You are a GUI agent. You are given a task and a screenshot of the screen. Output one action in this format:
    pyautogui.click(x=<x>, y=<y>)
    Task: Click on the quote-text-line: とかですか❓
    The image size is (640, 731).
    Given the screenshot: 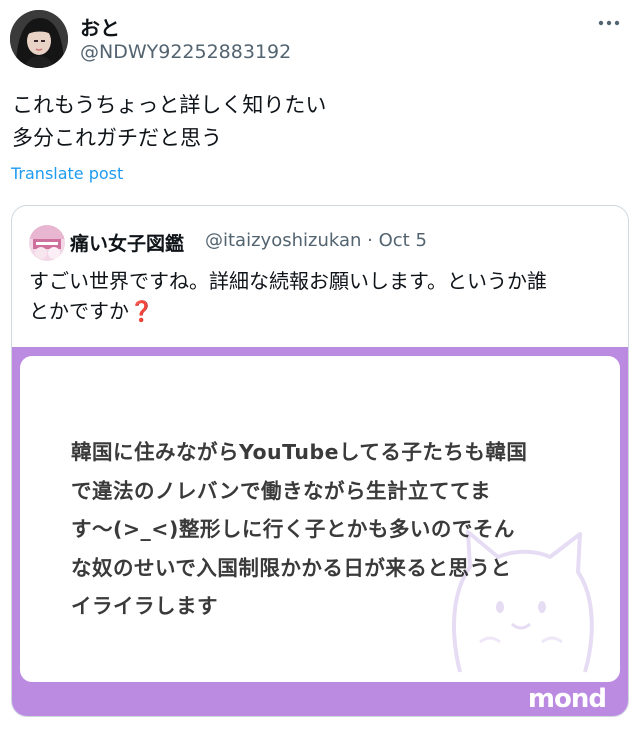 What is the action you would take?
    pyautogui.click(x=325, y=311)
    